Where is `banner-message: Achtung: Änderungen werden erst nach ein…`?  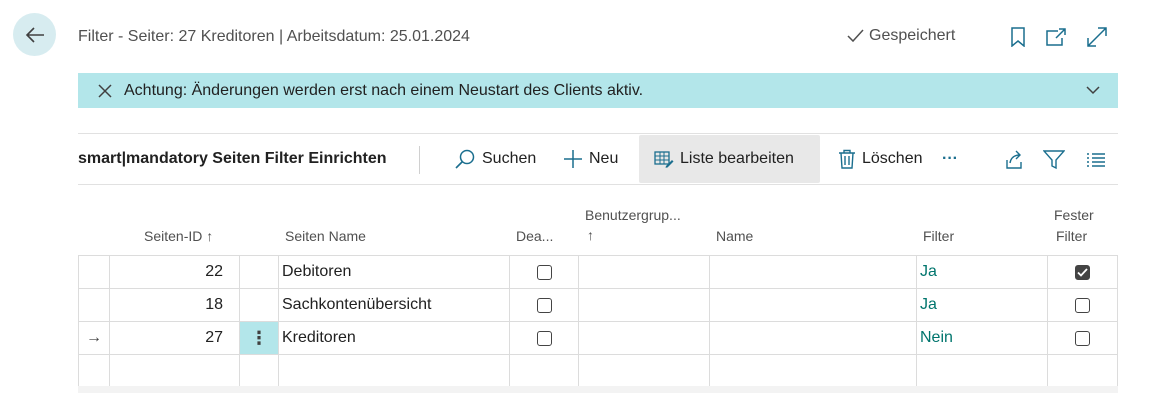 banner-message: Achtung: Änderungen werden erst nach ein… is located at coordinates (384, 90).